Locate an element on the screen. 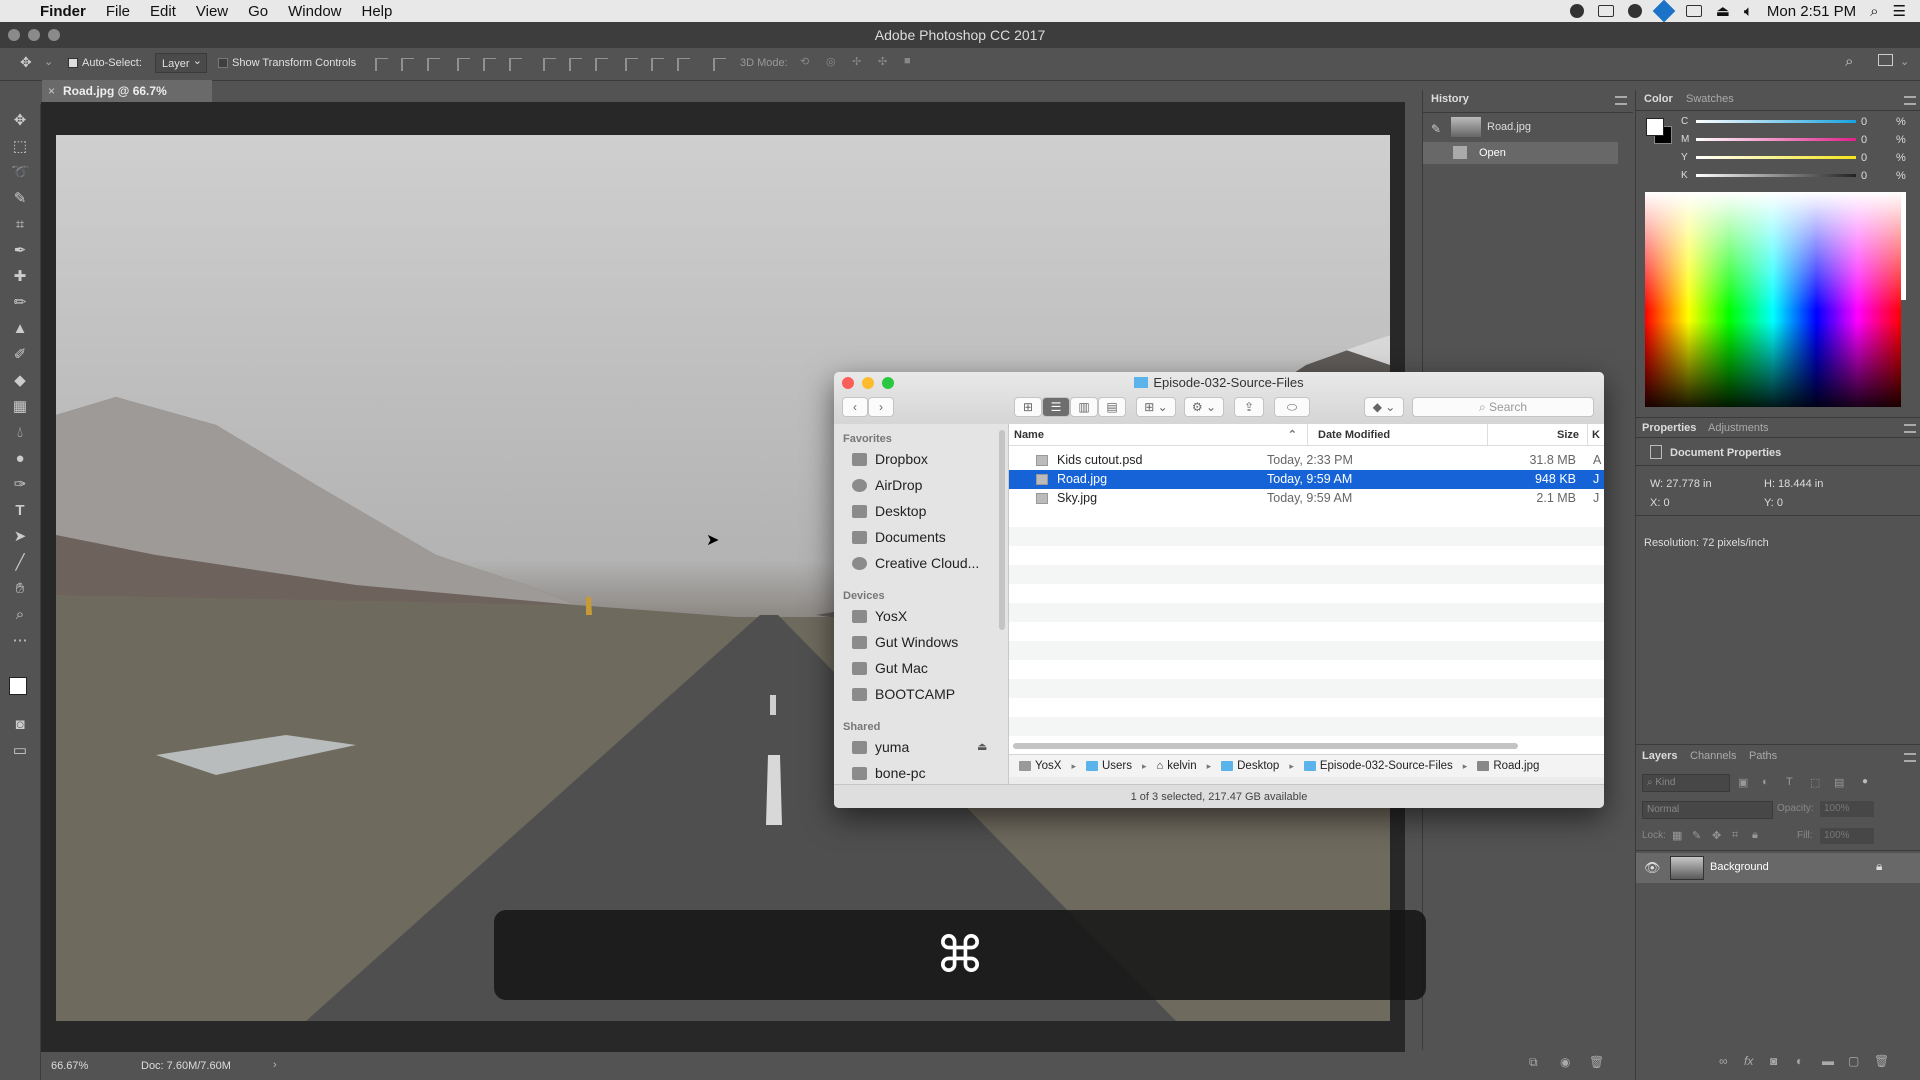 This screenshot has width=1920, height=1080. horizontal-scrollbar is located at coordinates (1265, 746).